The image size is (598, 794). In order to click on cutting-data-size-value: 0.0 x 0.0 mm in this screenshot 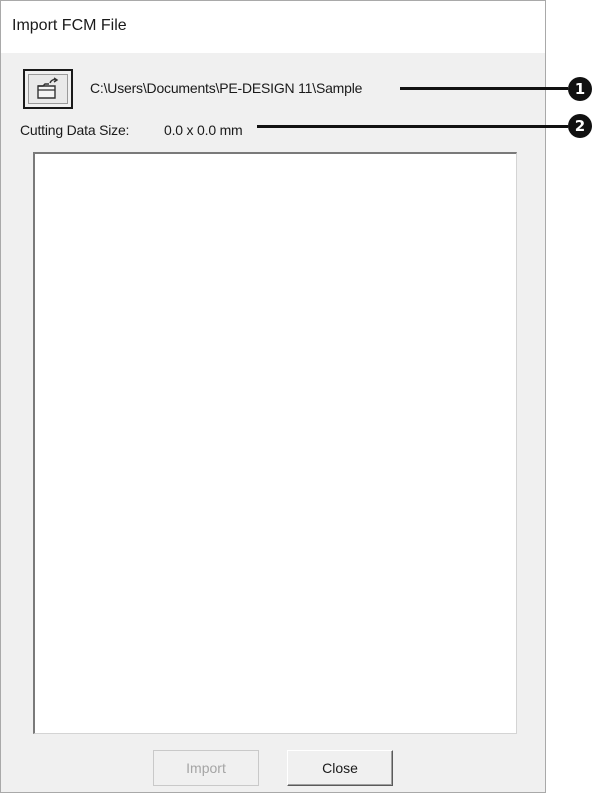, I will do `click(203, 130)`.